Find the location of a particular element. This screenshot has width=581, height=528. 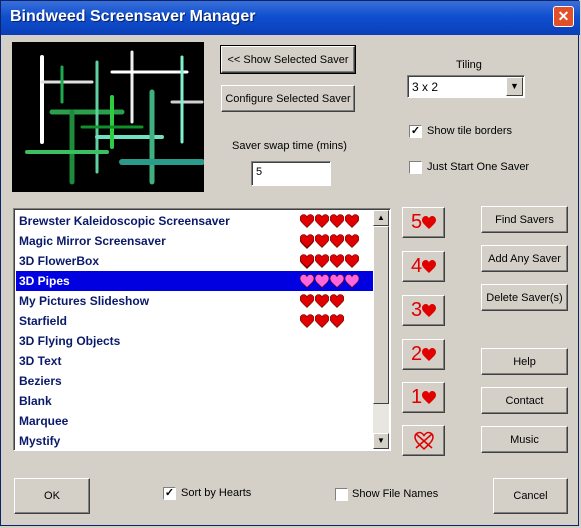

rate-1-heart-button: 1 is located at coordinates (423, 397).